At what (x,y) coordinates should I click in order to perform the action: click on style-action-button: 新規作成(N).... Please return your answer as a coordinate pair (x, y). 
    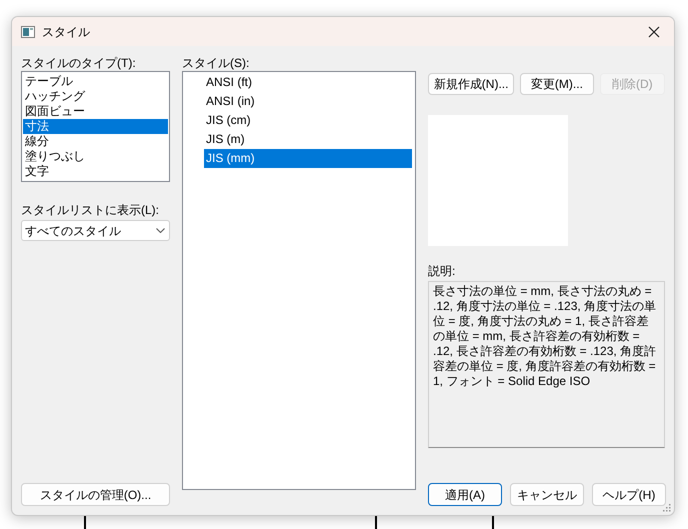
    Looking at the image, I should click on (471, 84).